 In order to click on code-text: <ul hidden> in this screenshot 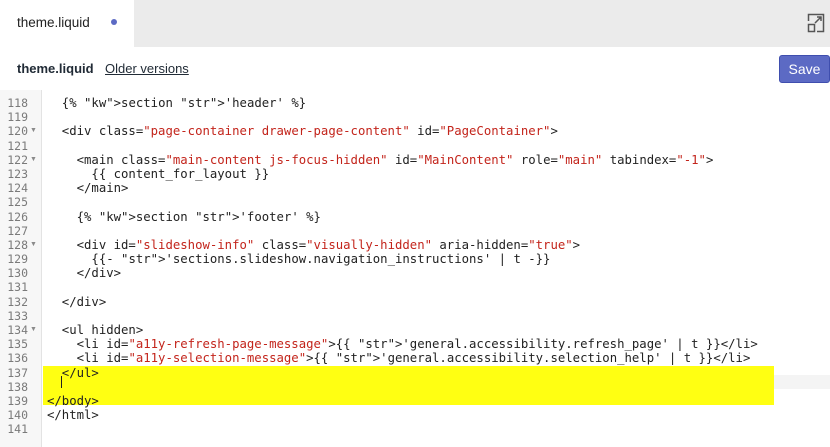, I will do `click(95, 330)`.